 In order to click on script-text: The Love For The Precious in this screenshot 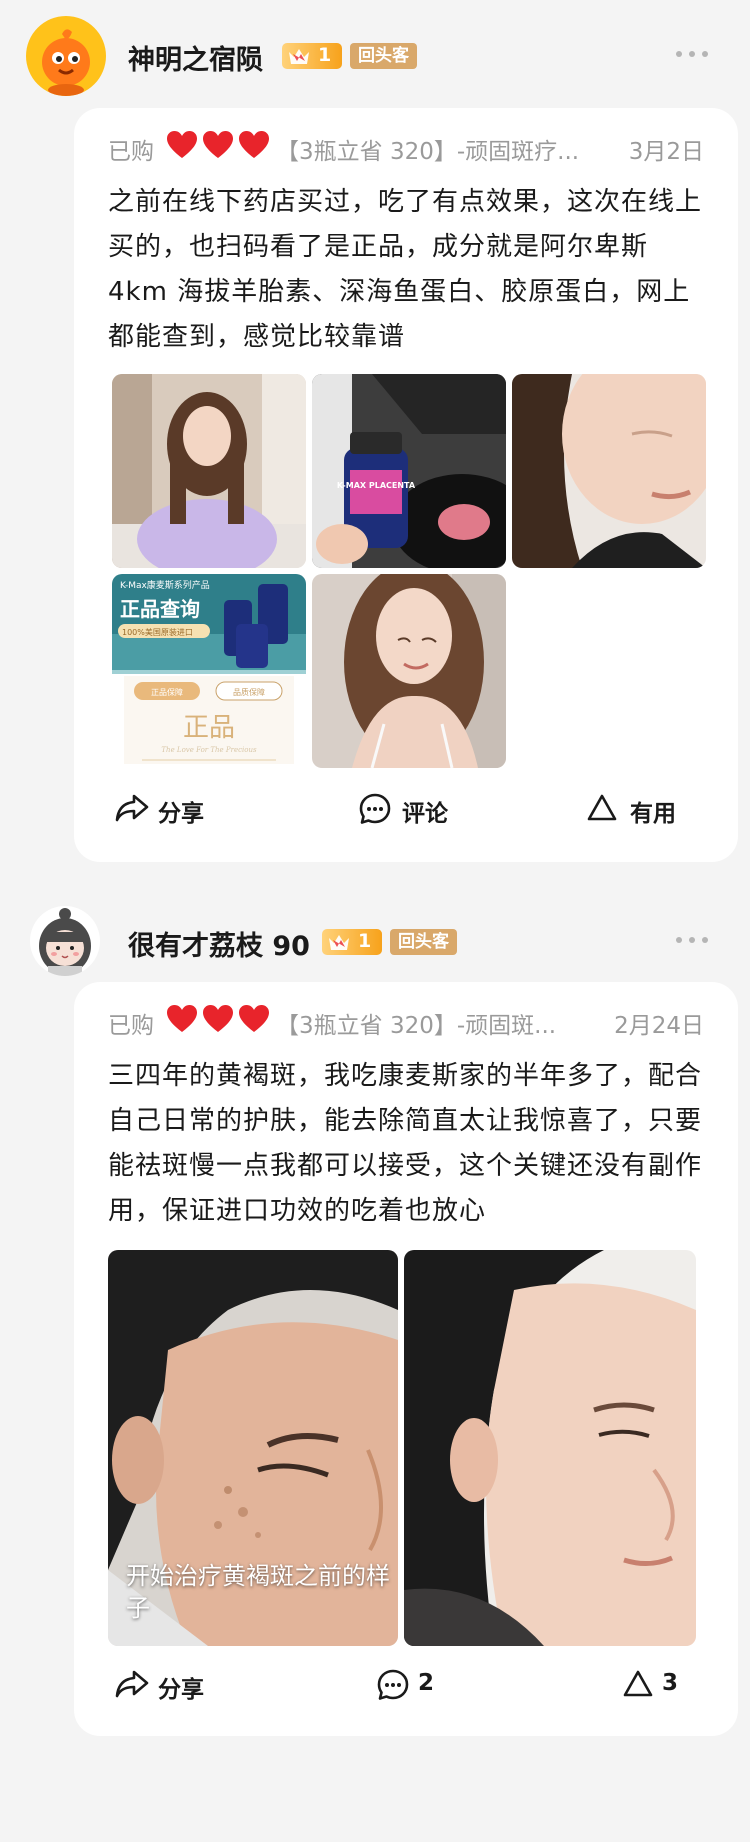, I will do `click(209, 750)`.